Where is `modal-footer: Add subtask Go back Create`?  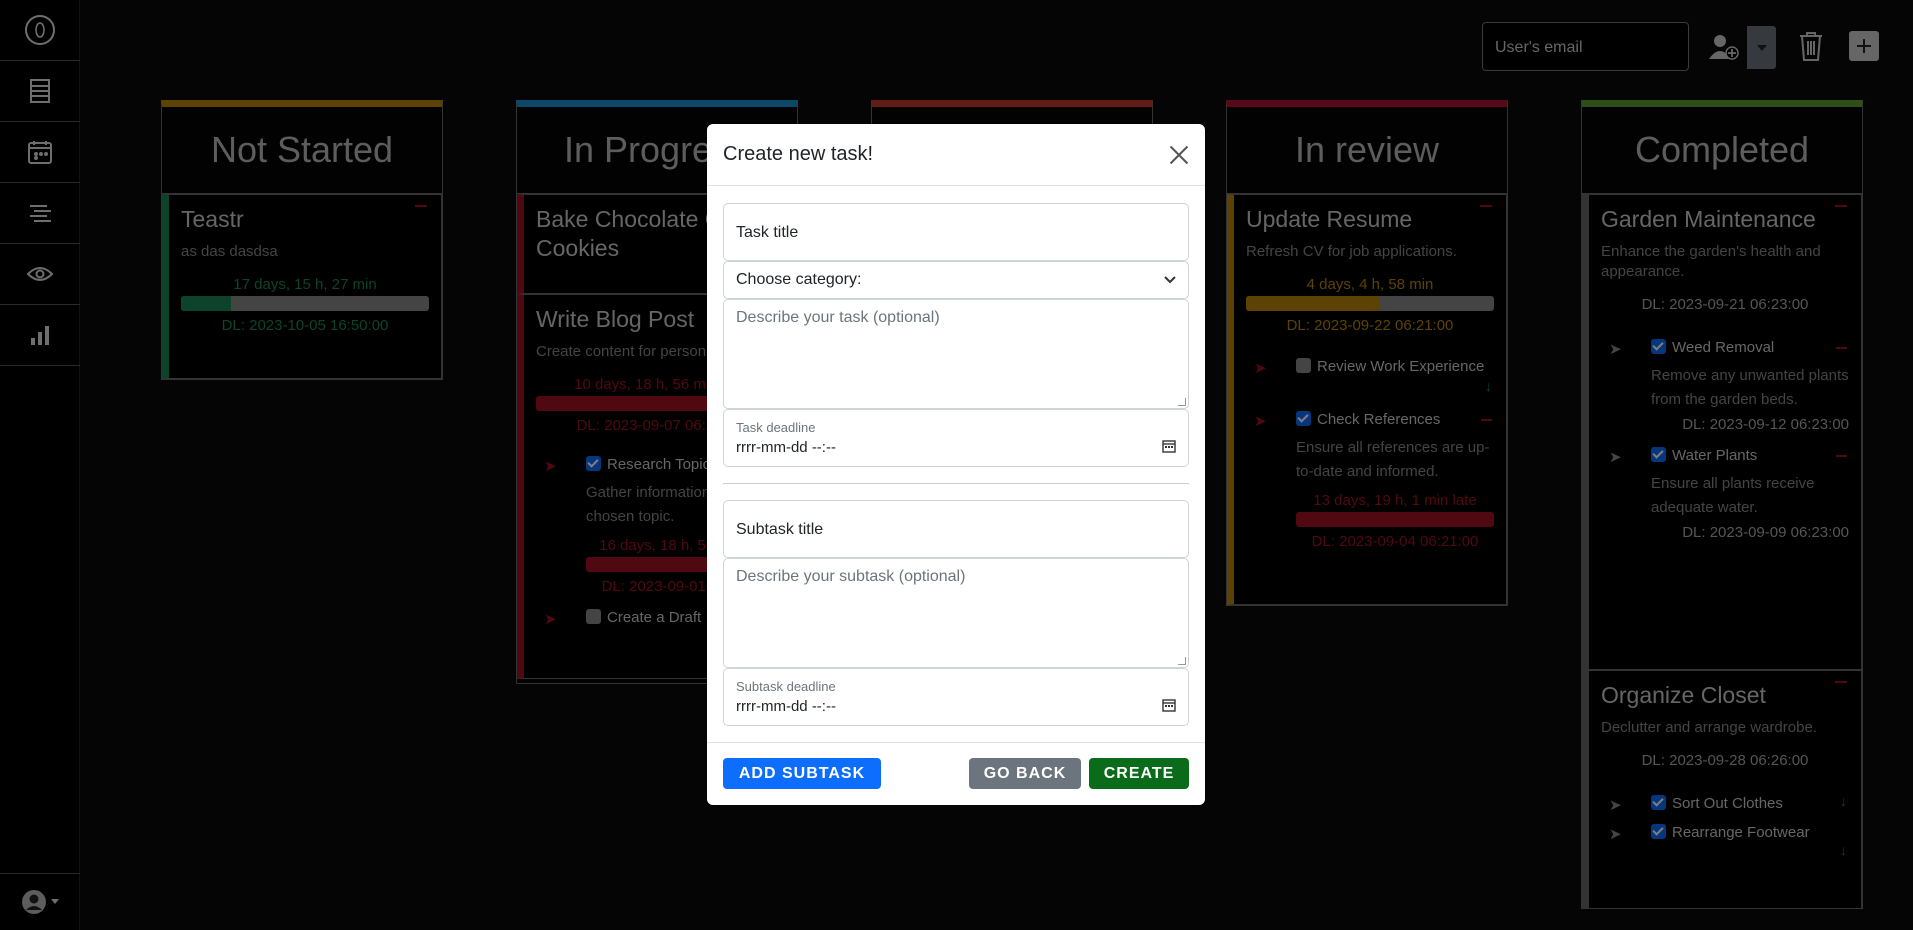
modal-footer: Add subtask Go back Create is located at coordinates (956, 773).